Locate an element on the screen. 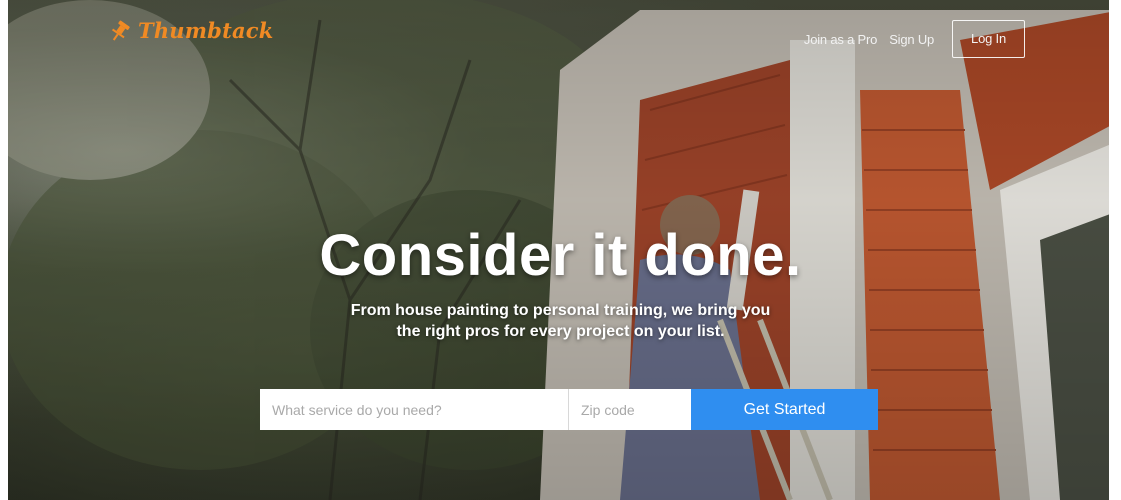 Image resolution: width=1121 pixels, height=500 pixels. log-in-button: Log In is located at coordinates (988, 39).